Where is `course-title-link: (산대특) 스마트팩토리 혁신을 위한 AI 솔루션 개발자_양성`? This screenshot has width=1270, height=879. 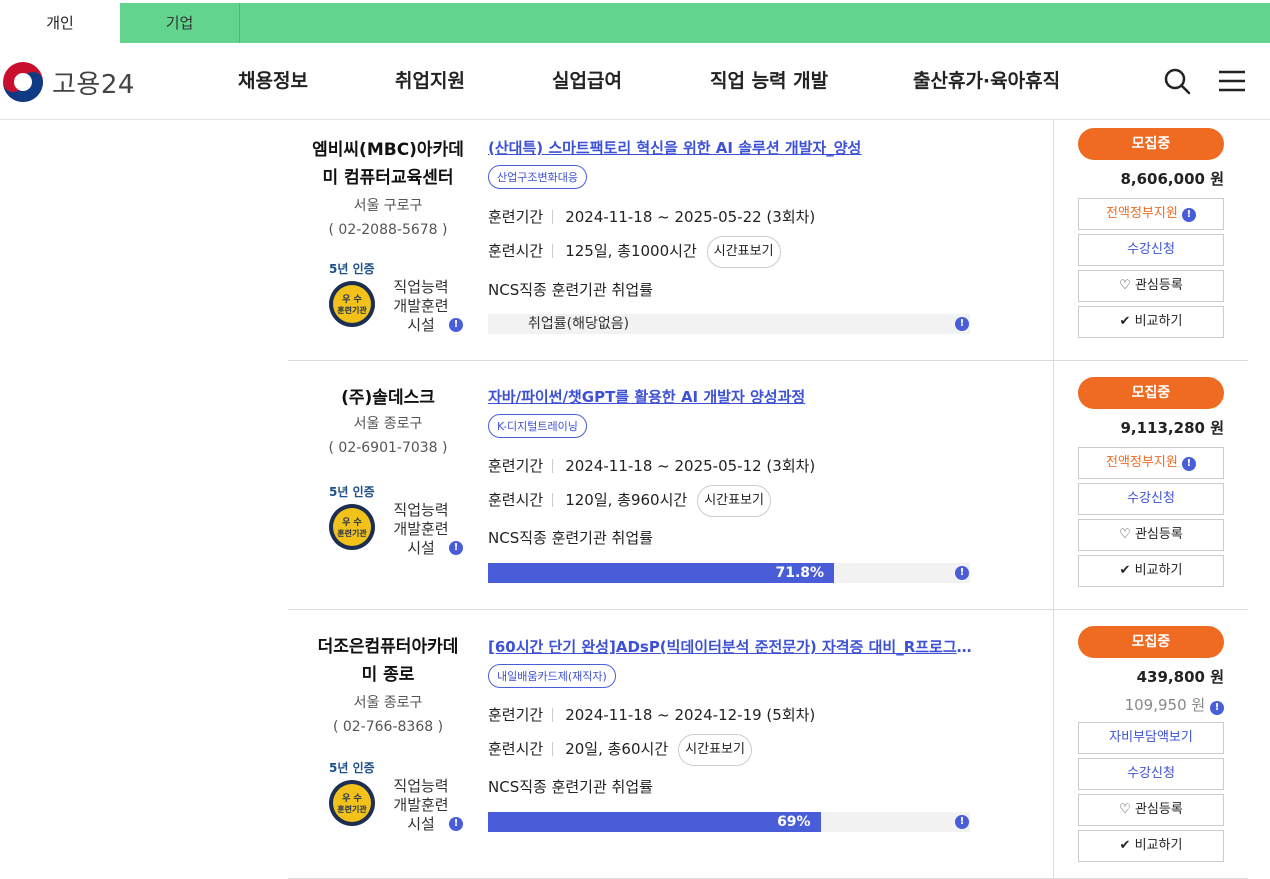 course-title-link: (산대특) 스마트팩토리 혁신을 위한 AI 솔루션 개발자_양성 is located at coordinates (730, 148).